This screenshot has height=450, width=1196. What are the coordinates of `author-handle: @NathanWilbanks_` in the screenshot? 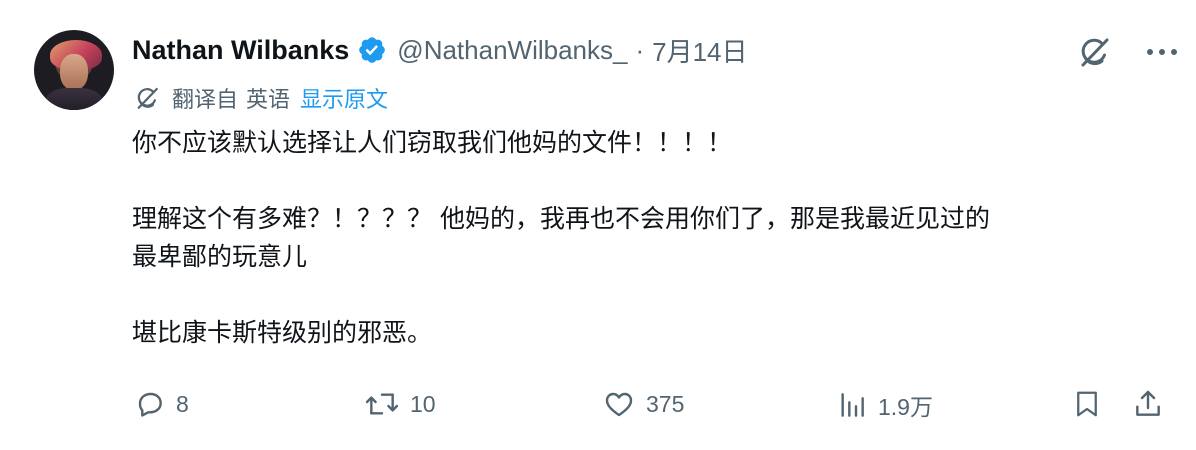 It's located at (512, 50).